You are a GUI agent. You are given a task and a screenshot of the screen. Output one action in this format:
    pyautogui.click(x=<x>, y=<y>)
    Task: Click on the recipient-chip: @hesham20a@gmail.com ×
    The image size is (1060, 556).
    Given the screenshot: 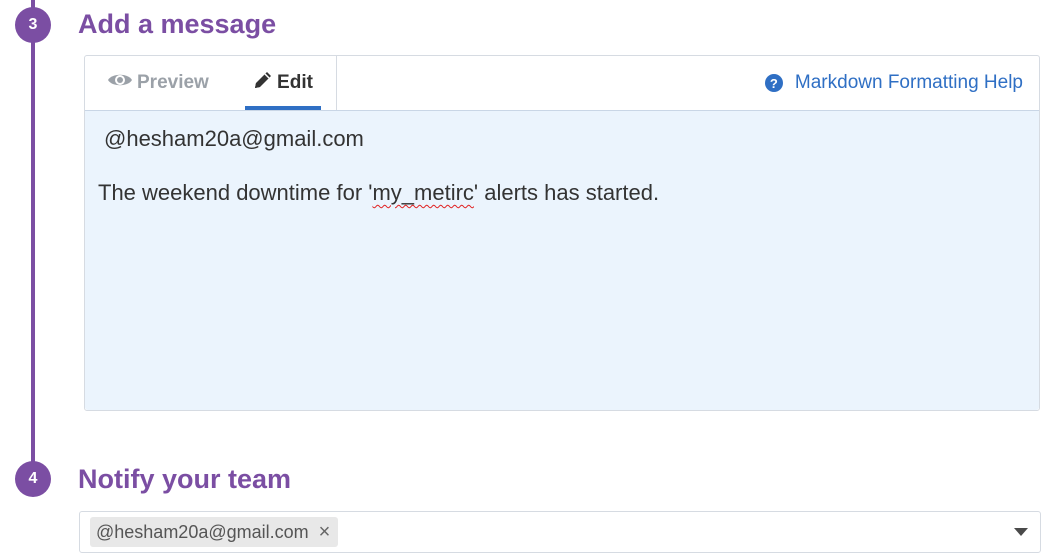 What is the action you would take?
    pyautogui.click(x=214, y=532)
    